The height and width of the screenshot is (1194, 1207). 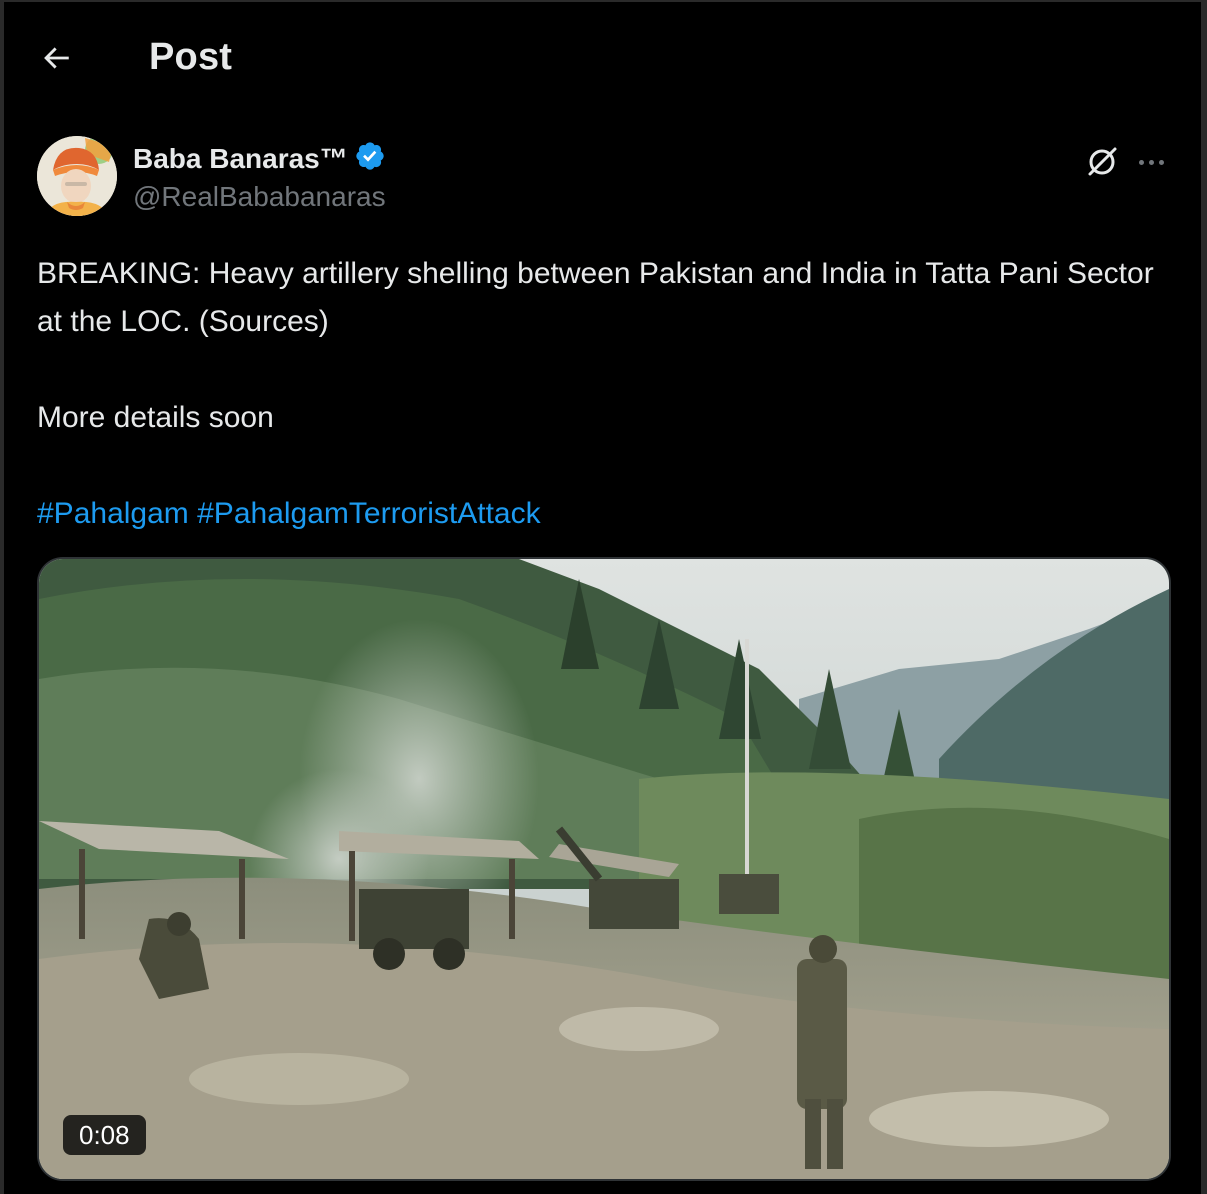 What do you see at coordinates (1141, 162) in the screenshot?
I see `more-horizontal-icon` at bounding box center [1141, 162].